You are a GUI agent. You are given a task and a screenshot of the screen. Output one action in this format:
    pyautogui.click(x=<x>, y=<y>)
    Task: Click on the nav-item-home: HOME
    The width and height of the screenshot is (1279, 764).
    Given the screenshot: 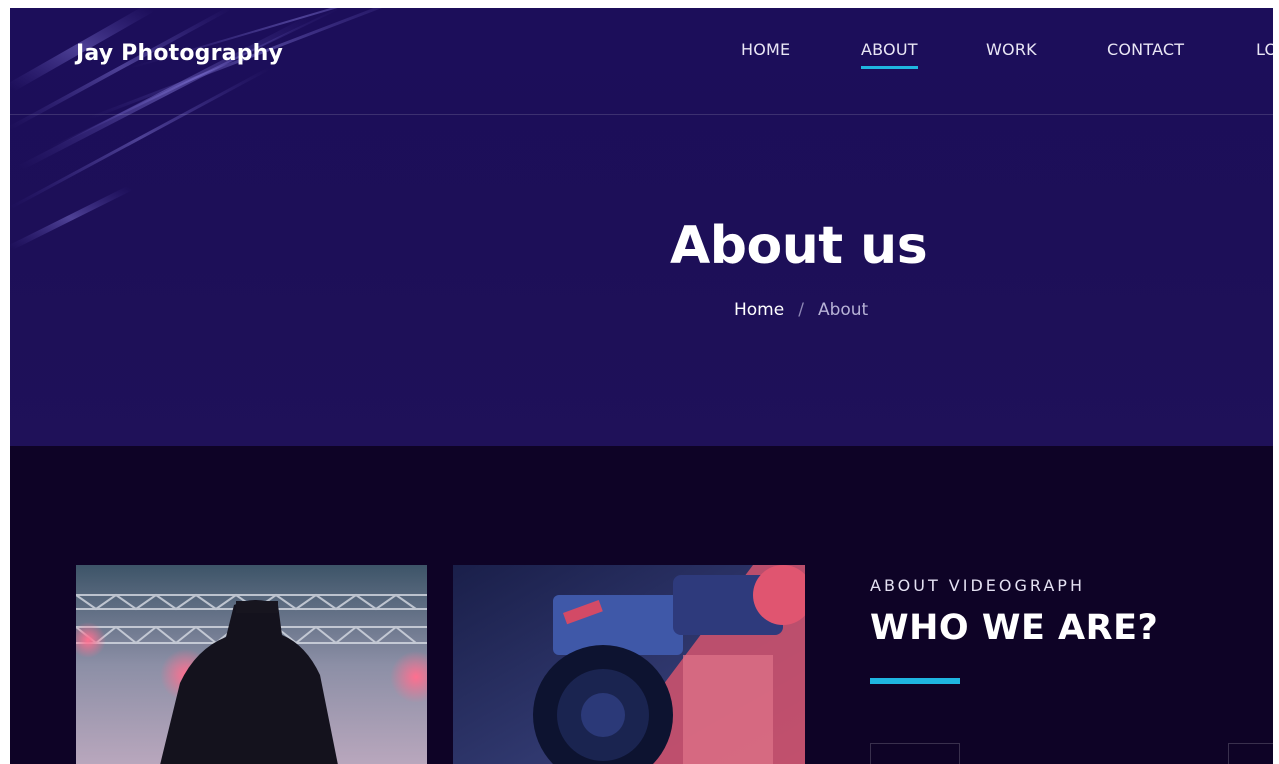 What is the action you would take?
    pyautogui.click(x=765, y=49)
    